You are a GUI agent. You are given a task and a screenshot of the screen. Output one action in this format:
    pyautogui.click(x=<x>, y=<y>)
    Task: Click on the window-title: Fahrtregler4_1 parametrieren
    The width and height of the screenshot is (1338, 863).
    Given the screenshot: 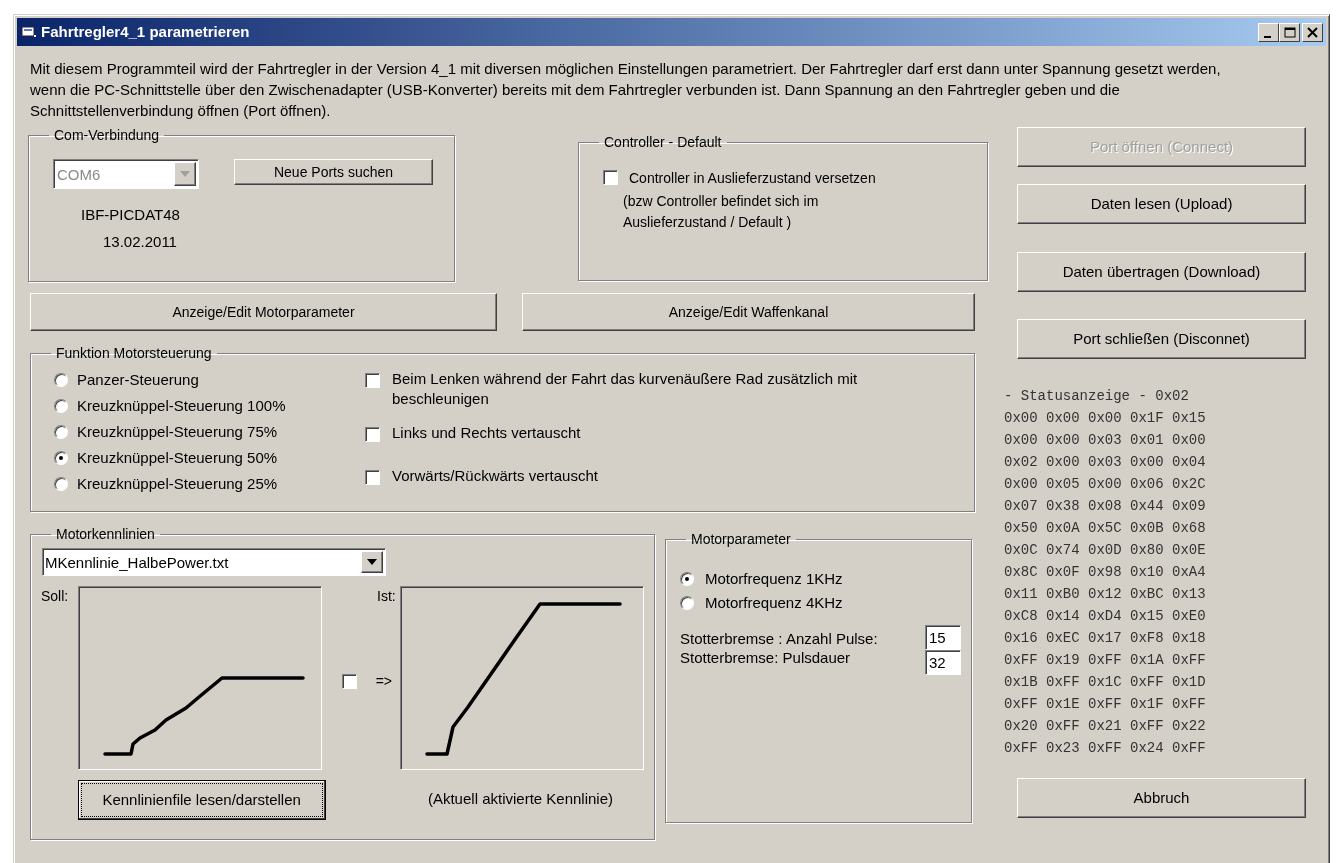 What is the action you would take?
    pyautogui.click(x=145, y=31)
    